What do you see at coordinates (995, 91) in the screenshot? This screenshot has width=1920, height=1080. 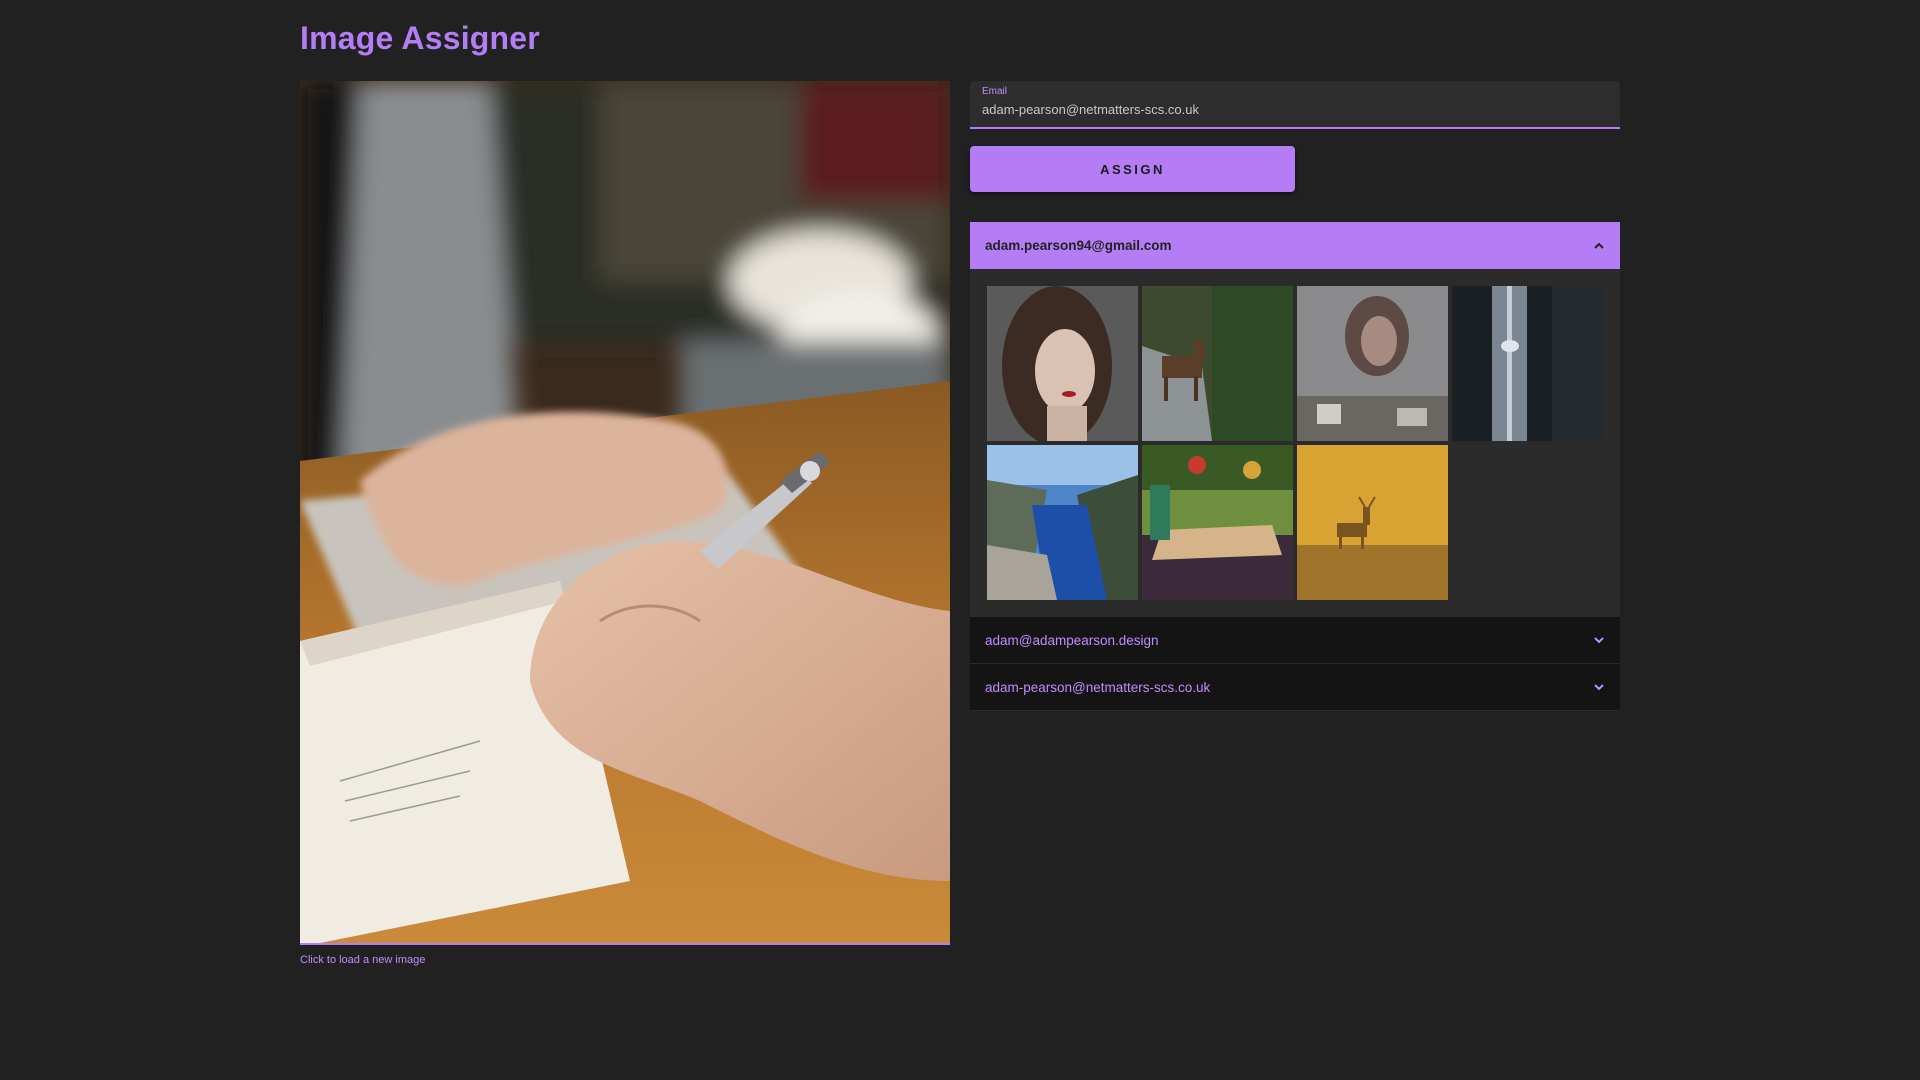 I see `email-label: Email` at bounding box center [995, 91].